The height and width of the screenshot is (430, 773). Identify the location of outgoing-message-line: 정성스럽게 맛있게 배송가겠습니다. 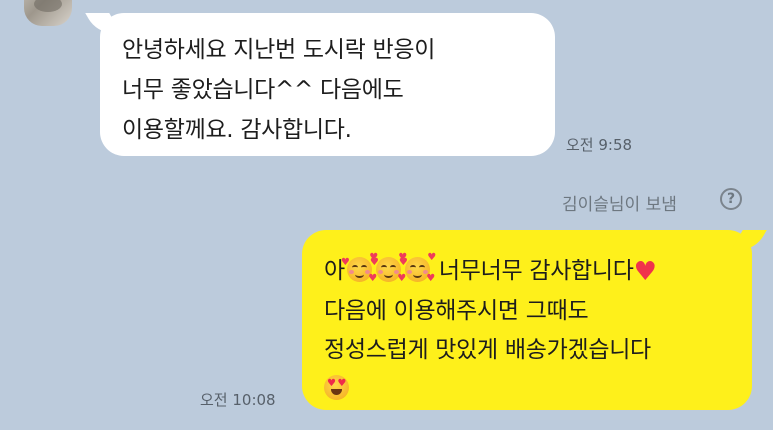
(487, 350).